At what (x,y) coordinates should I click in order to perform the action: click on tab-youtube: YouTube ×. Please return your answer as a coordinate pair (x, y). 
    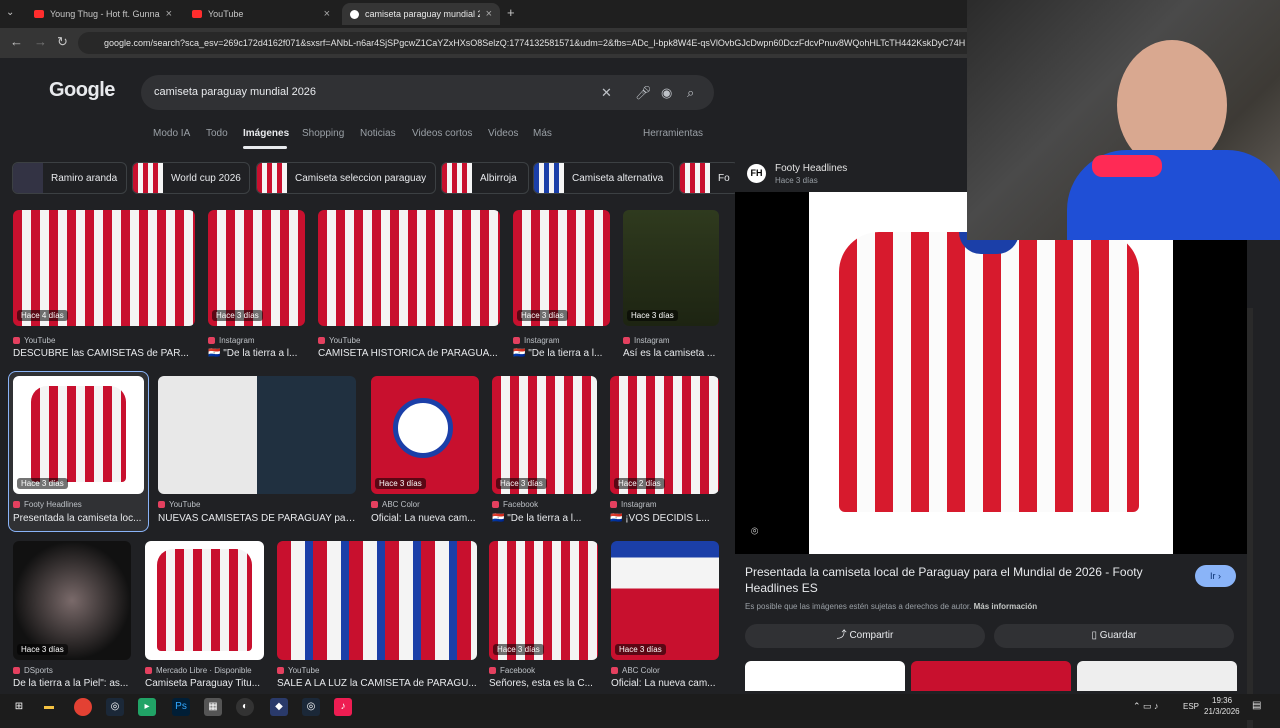
    Looking at the image, I should click on (261, 14).